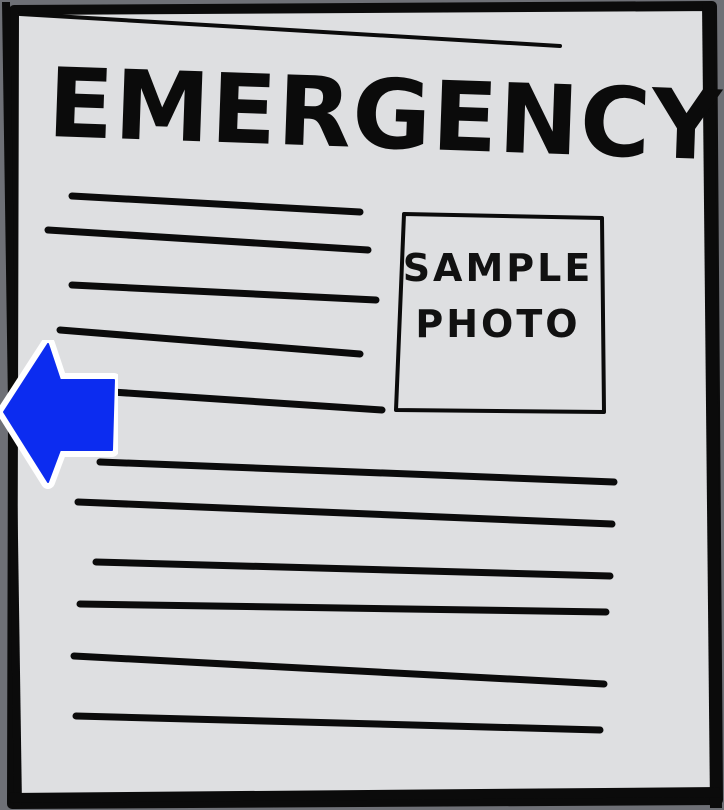 Image resolution: width=724 pixels, height=810 pixels. What do you see at coordinates (498, 296) in the screenshot?
I see `photo-placeholder-label: SAMPLE PHOTO` at bounding box center [498, 296].